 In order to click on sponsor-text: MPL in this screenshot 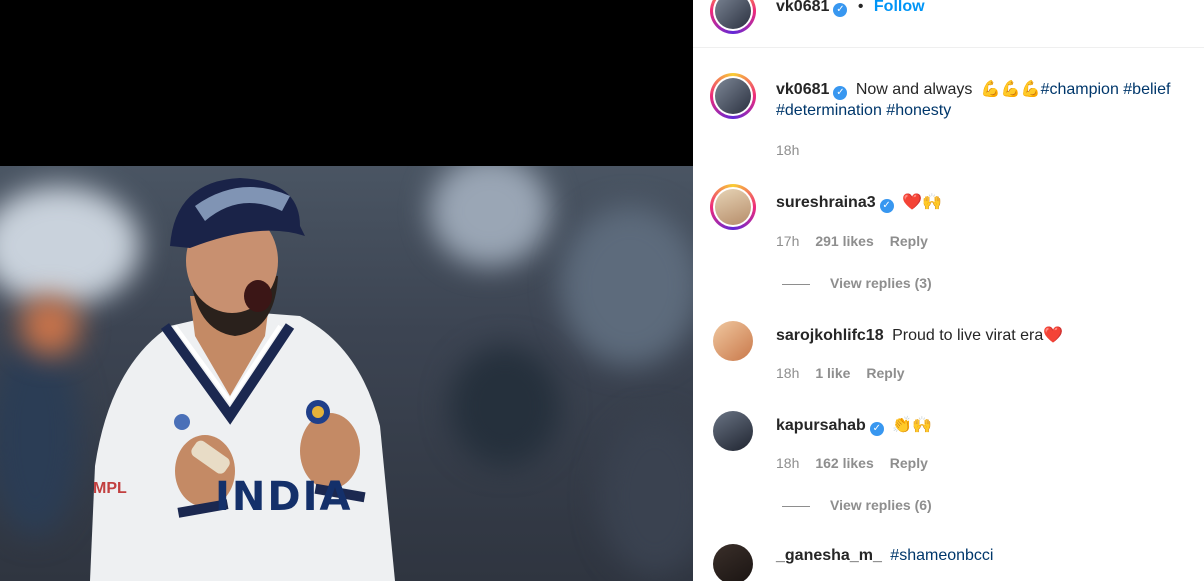, I will do `click(110, 488)`.